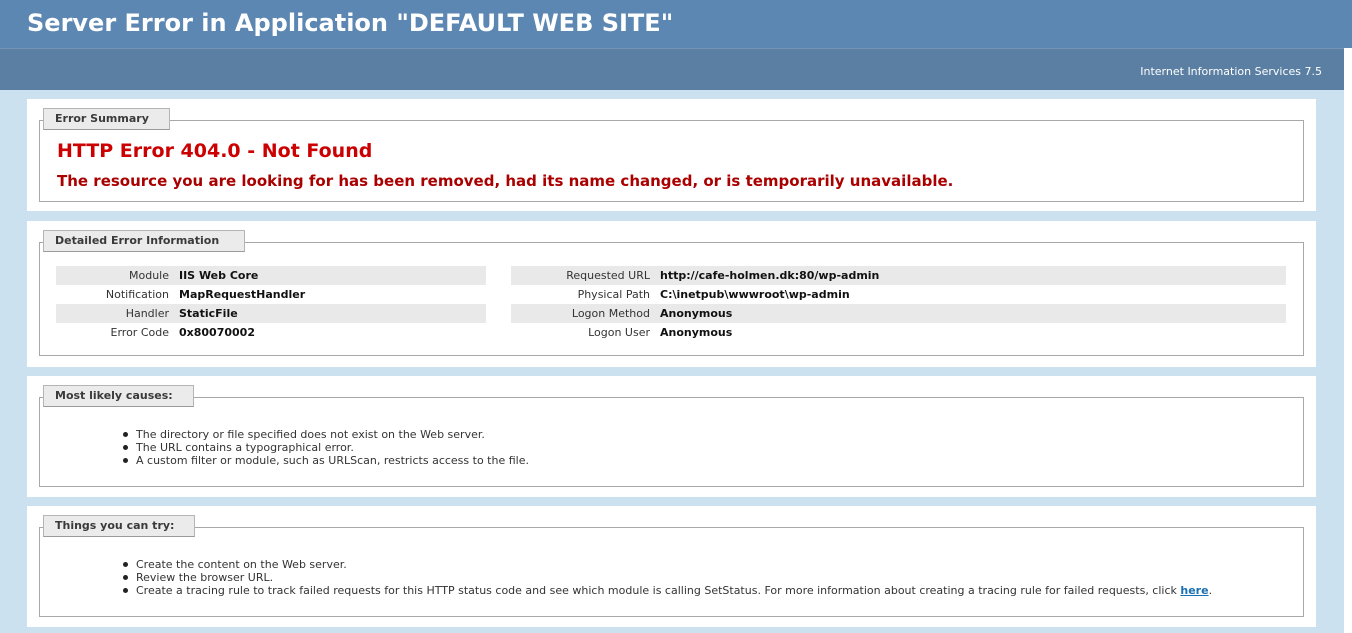  I want to click on detail-value-physical-path: C:\inetpub\wwwroot\wp-admin, so click(755, 294).